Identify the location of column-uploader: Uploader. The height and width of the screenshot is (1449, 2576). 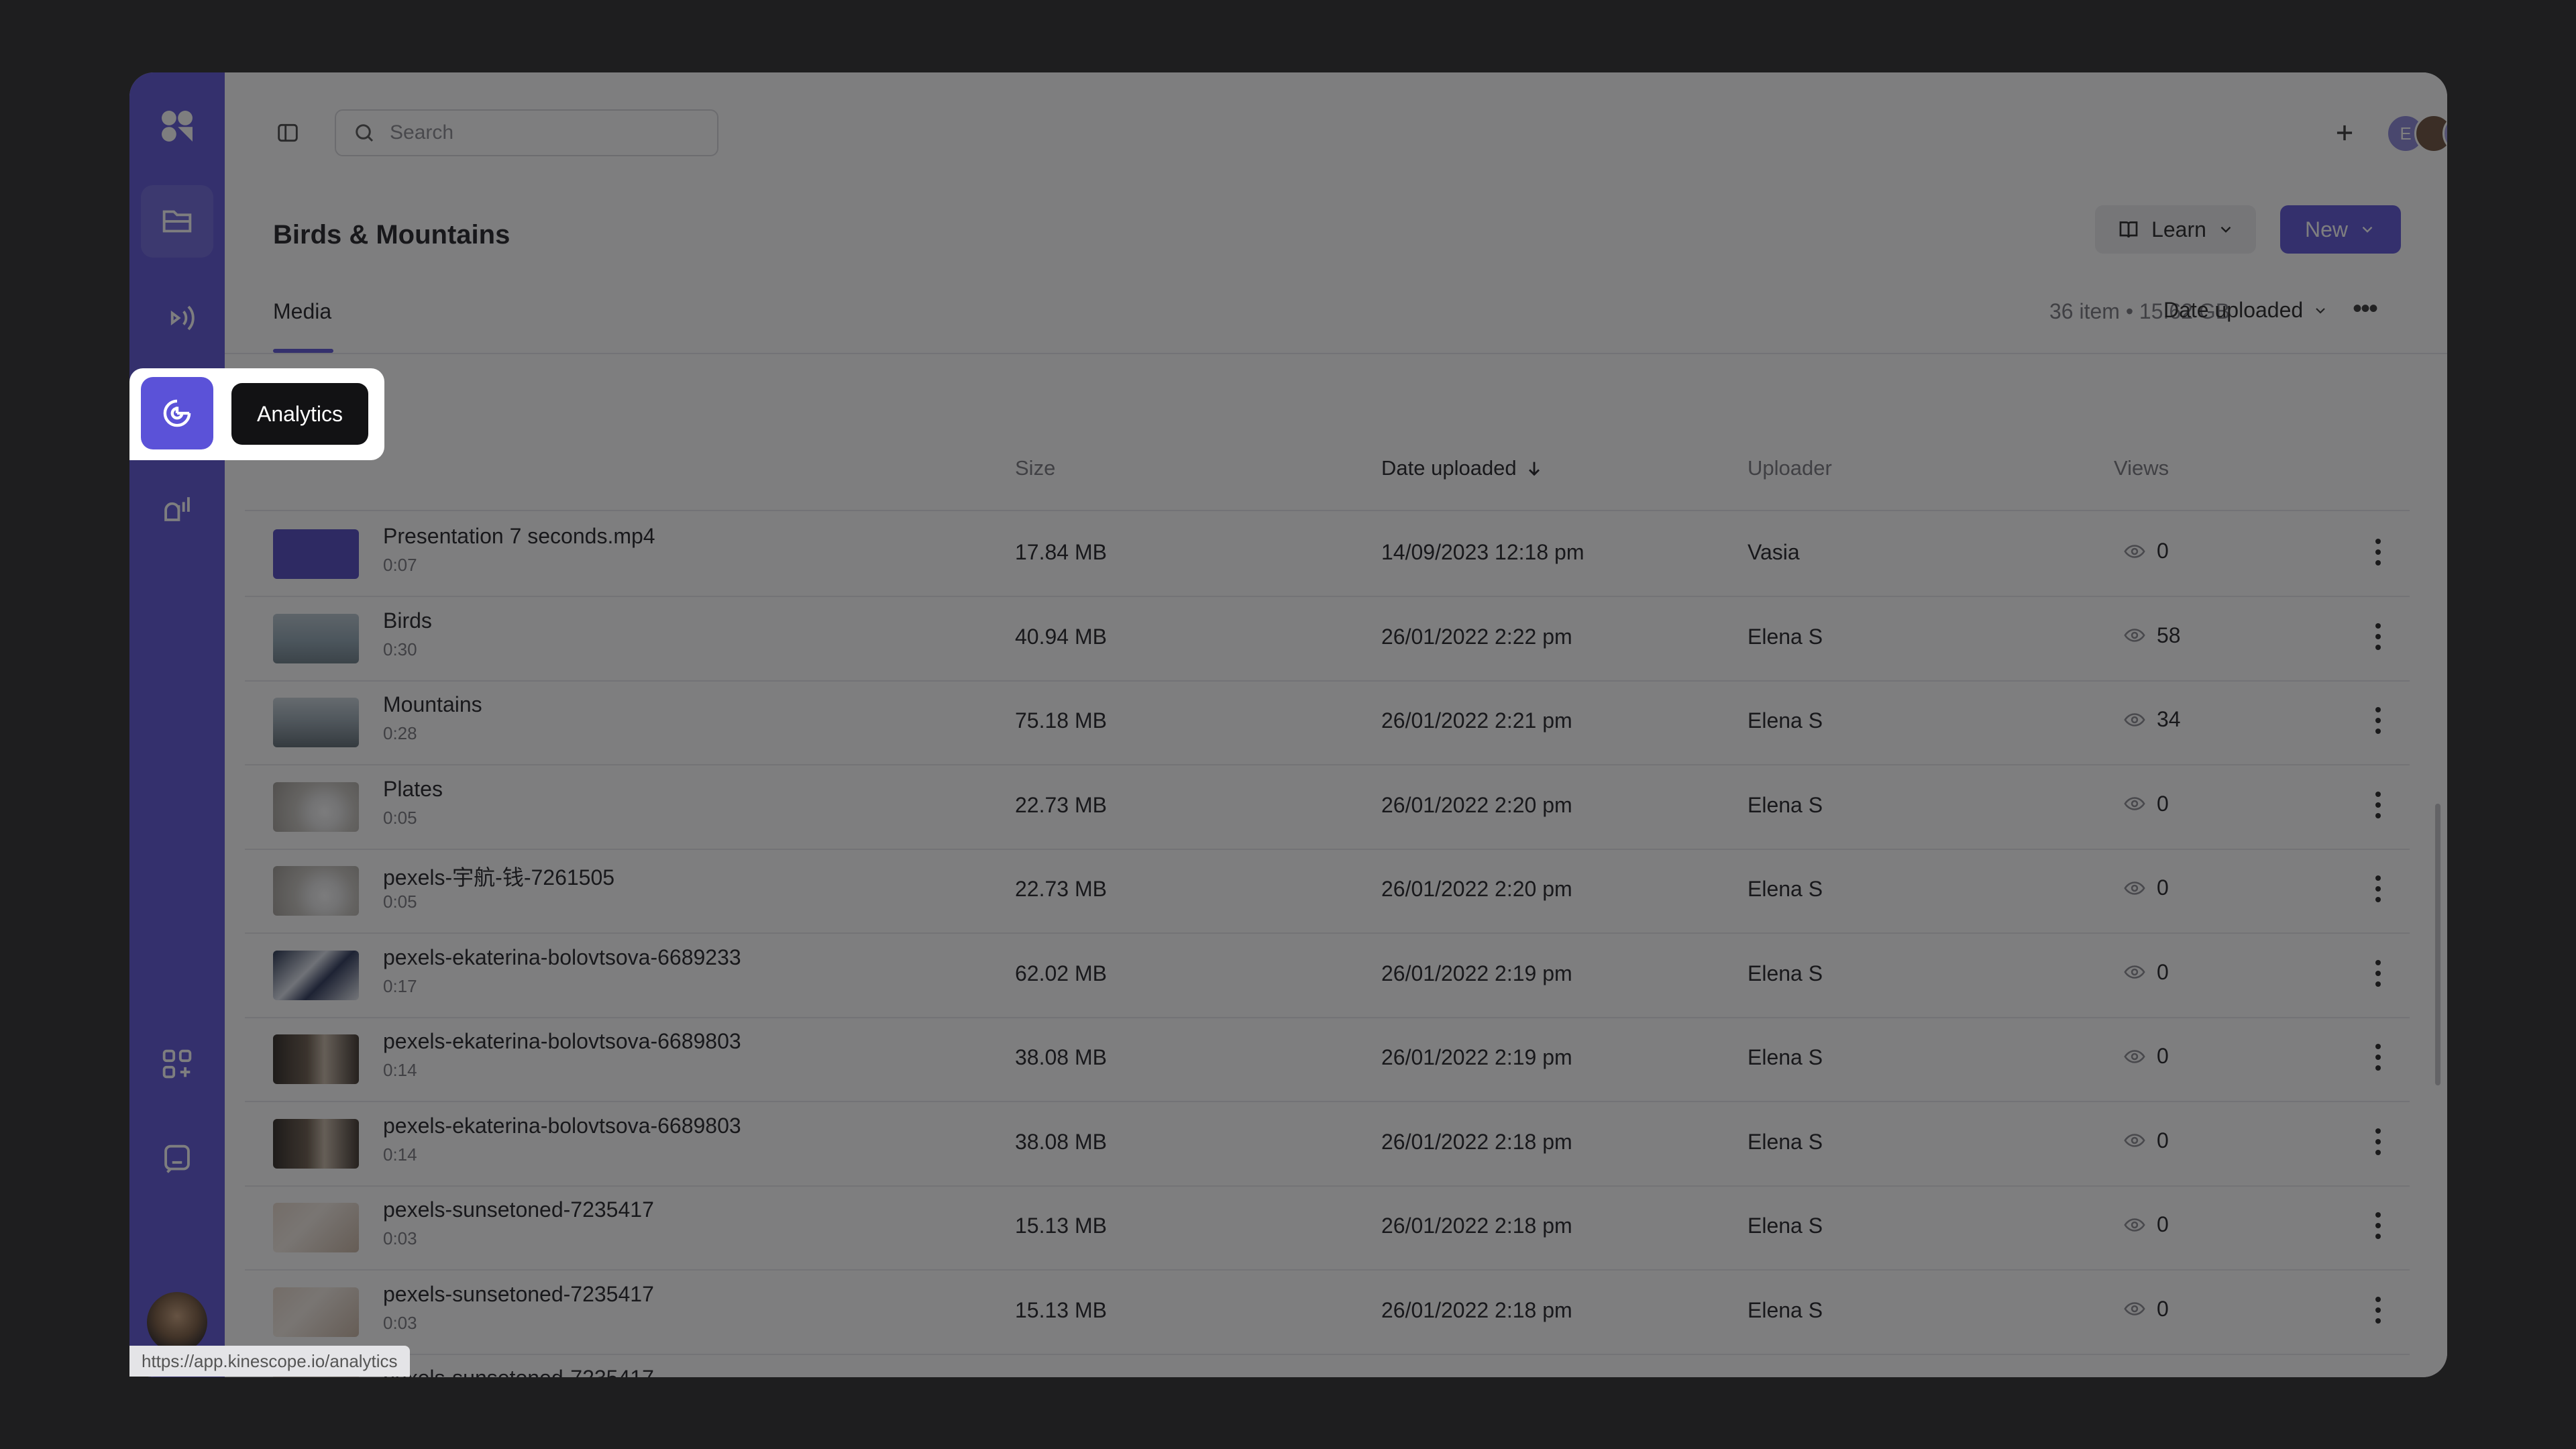
(1790, 468).